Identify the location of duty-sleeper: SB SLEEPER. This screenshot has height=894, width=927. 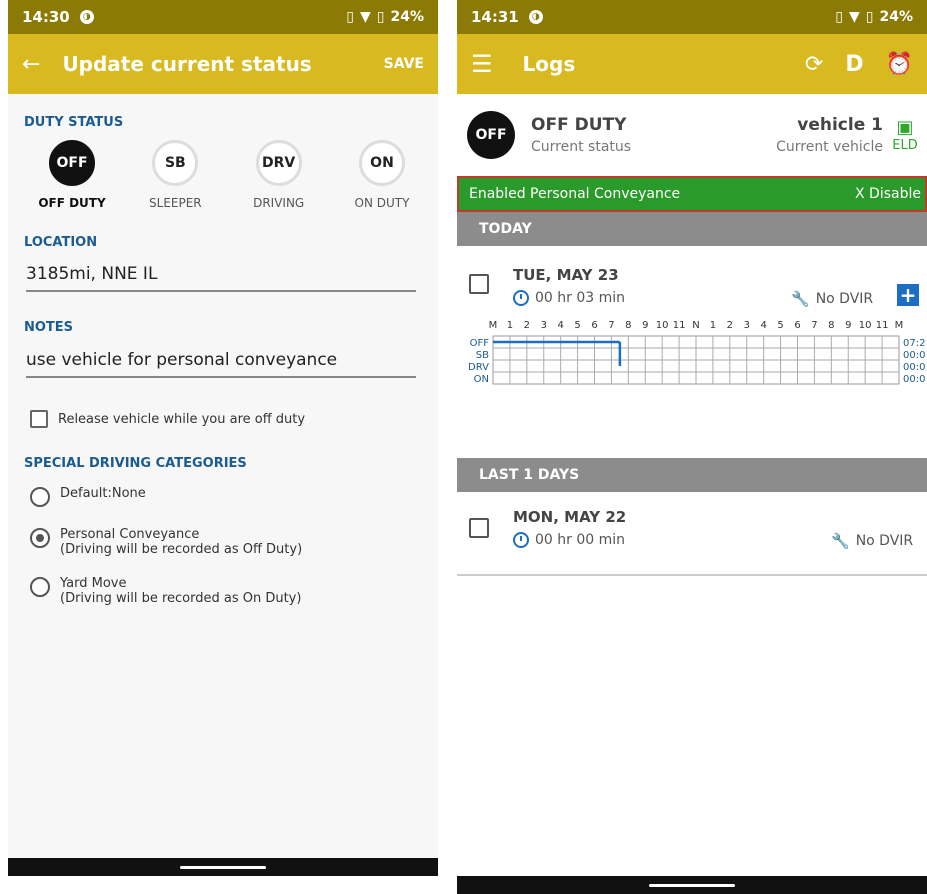
(175, 175).